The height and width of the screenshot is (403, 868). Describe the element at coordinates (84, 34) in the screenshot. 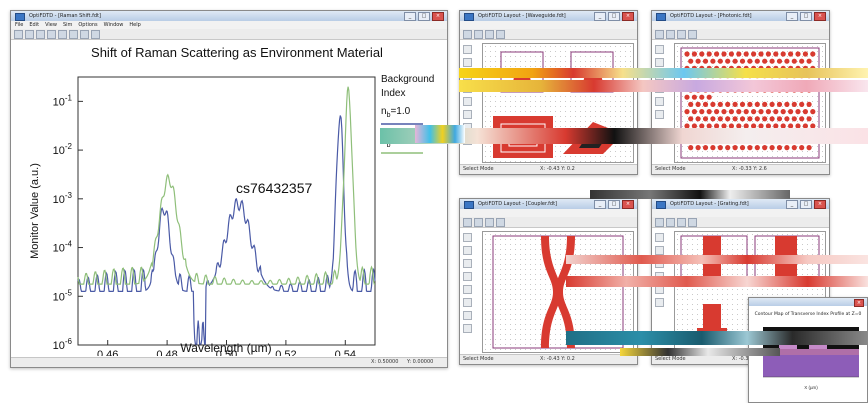

I see `zoom-out-icon` at that location.